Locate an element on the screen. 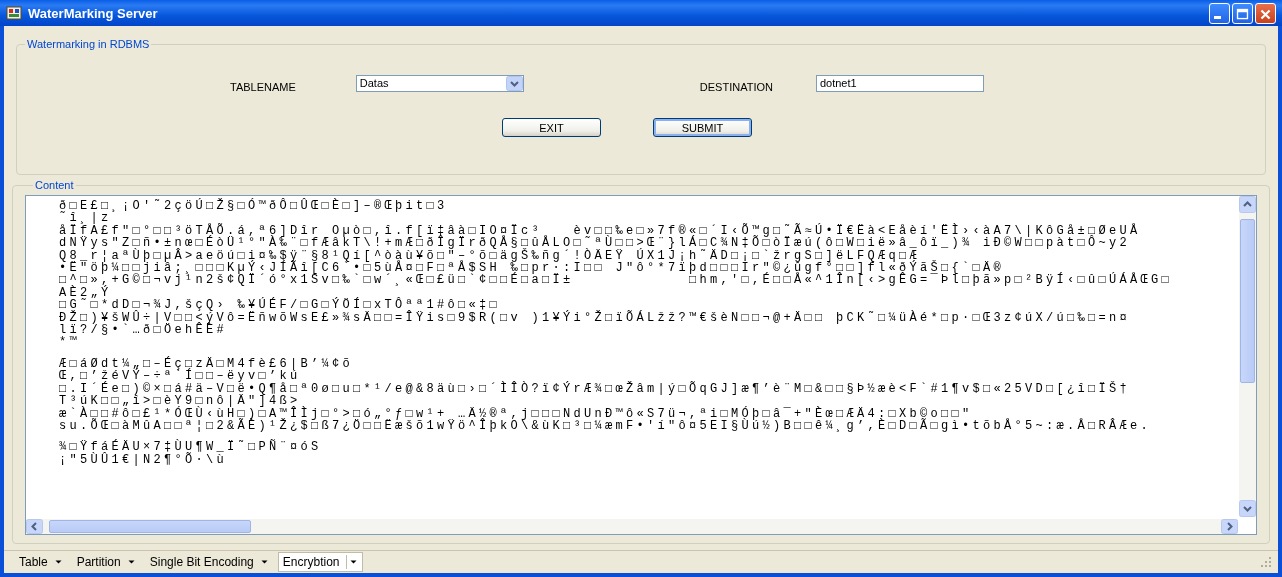 This screenshot has width=1282, height=577. maximize-button is located at coordinates (1242, 13).